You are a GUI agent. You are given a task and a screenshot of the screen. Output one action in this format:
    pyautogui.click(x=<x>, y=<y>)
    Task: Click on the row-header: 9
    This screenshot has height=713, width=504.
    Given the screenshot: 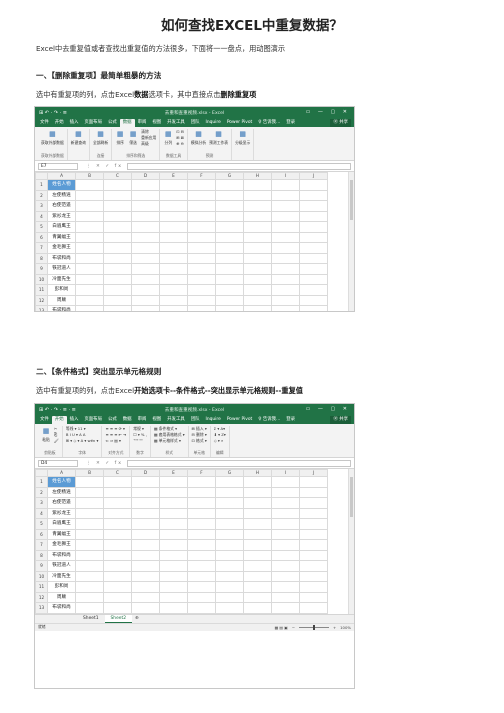 What is the action you would take?
    pyautogui.click(x=41, y=269)
    